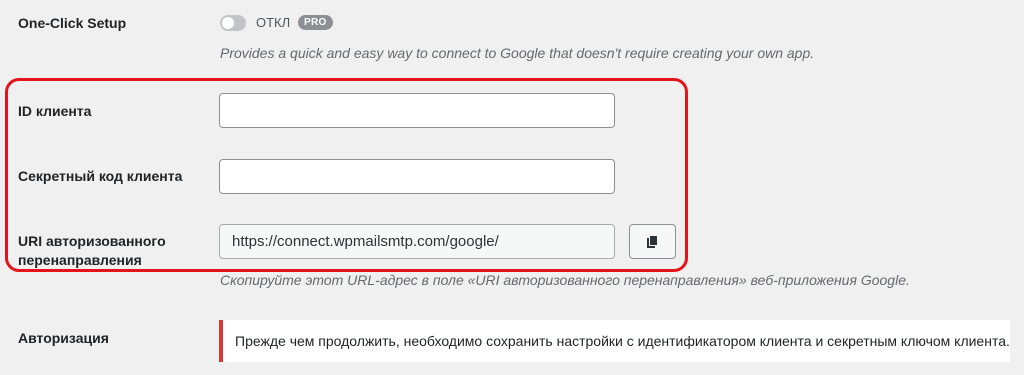 This screenshot has width=1024, height=375. Describe the element at coordinates (233, 23) in the screenshot. I see `one-click-setup-toggle` at that location.